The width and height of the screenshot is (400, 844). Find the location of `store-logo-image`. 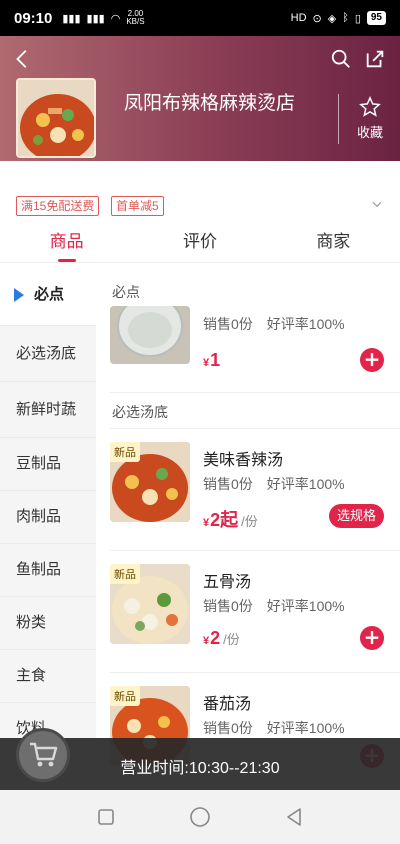

store-logo-image is located at coordinates (56, 118).